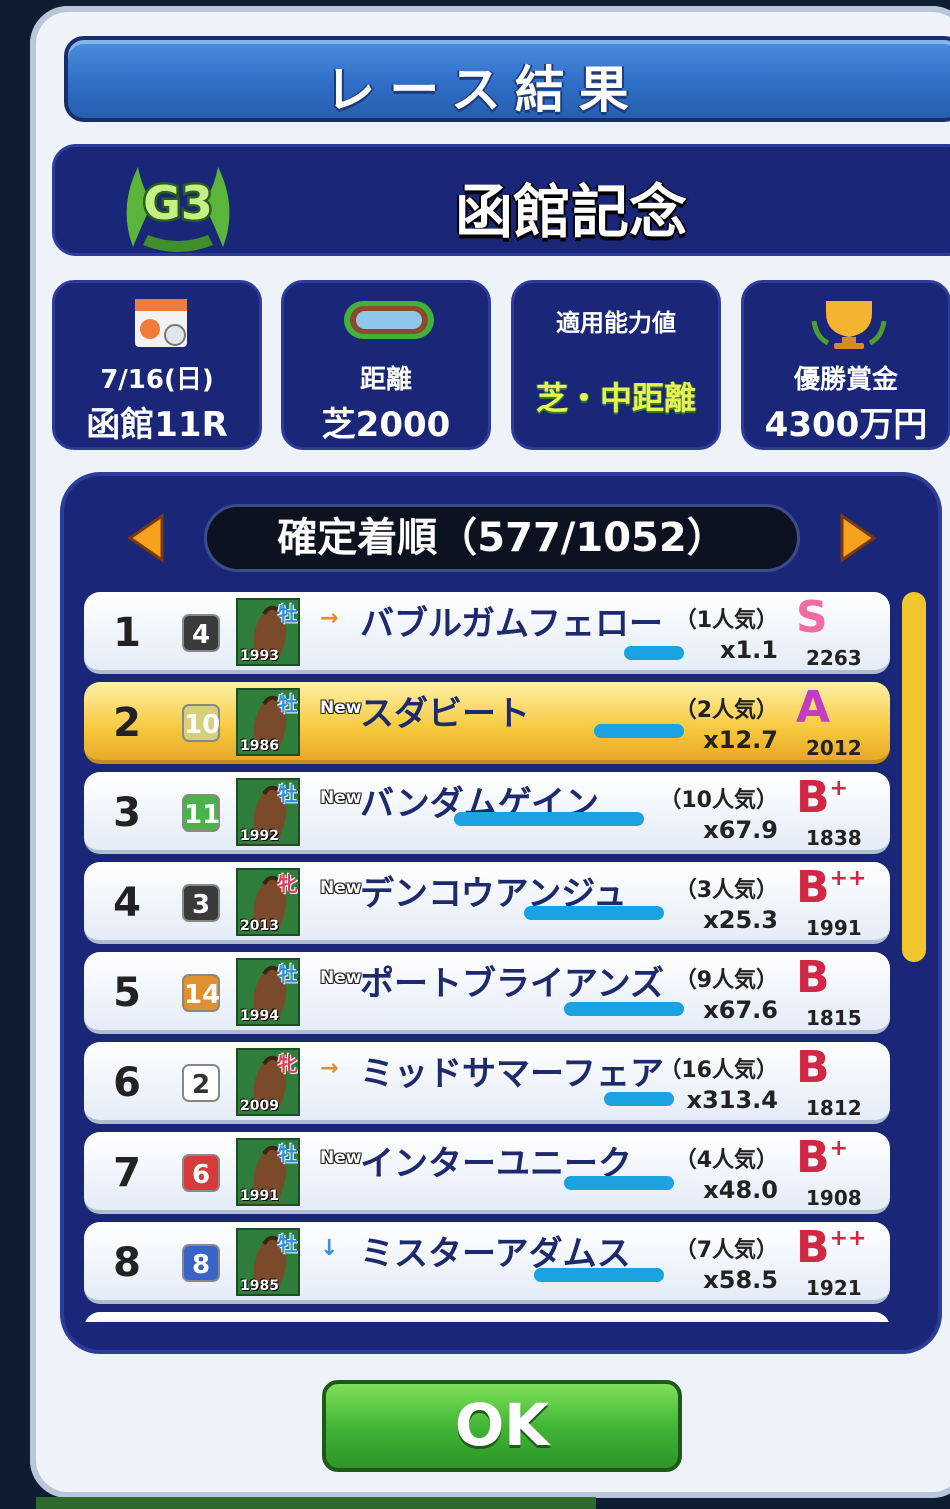 Image resolution: width=950 pixels, height=1509 pixels. Describe the element at coordinates (201, 813) in the screenshot. I see `gate-number: 11` at that location.